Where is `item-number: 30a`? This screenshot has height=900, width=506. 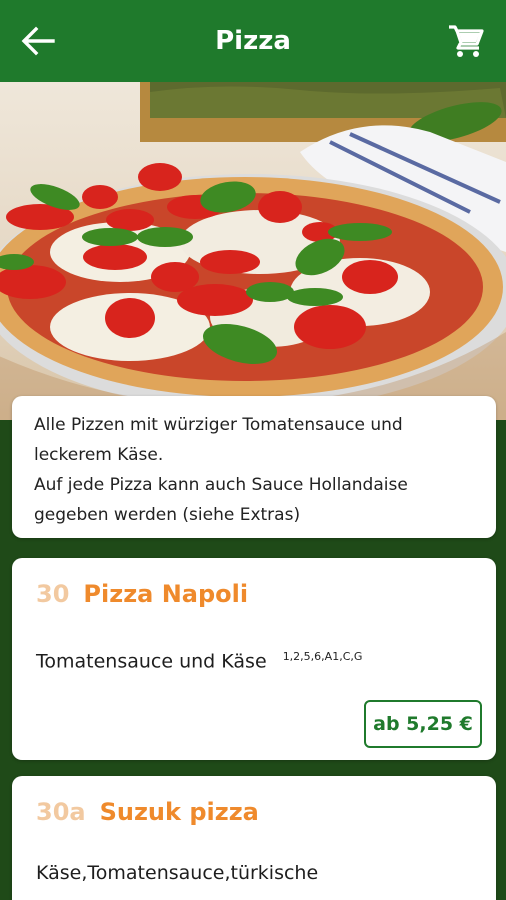
item-number: 30a is located at coordinates (61, 812).